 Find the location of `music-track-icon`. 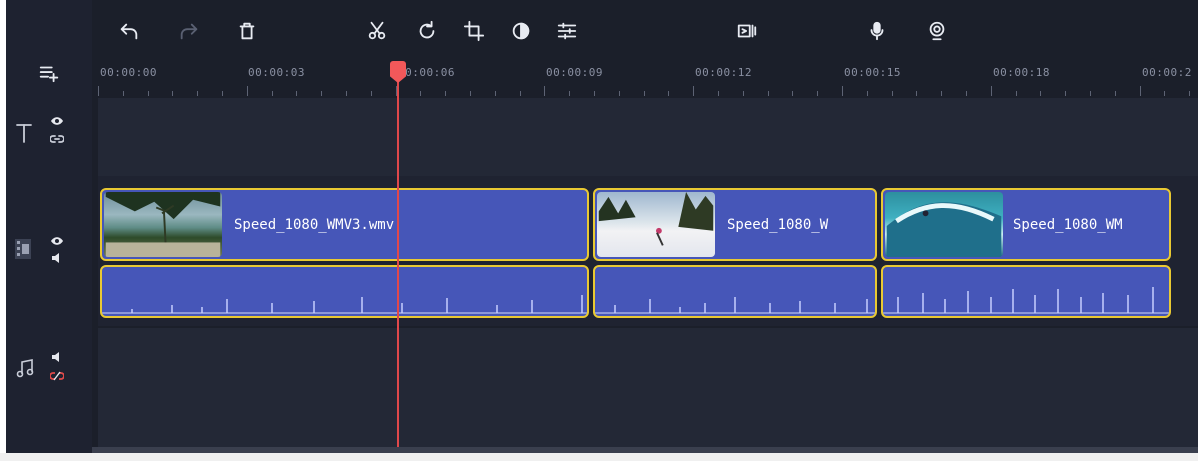

music-track-icon is located at coordinates (25, 368).